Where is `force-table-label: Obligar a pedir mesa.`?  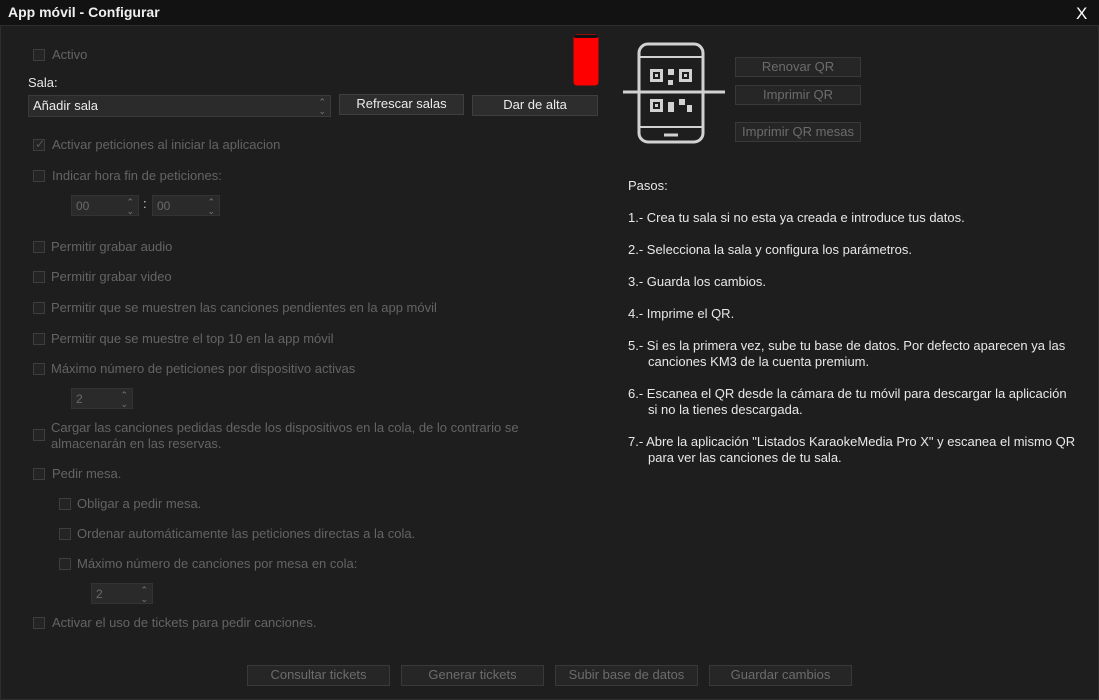 force-table-label: Obligar a pedir mesa. is located at coordinates (139, 503).